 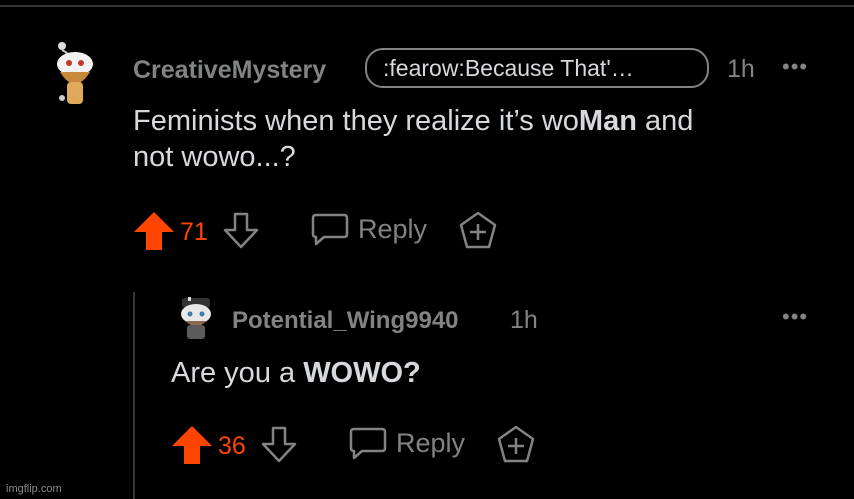 I want to click on comment-time: 1h, so click(x=741, y=69).